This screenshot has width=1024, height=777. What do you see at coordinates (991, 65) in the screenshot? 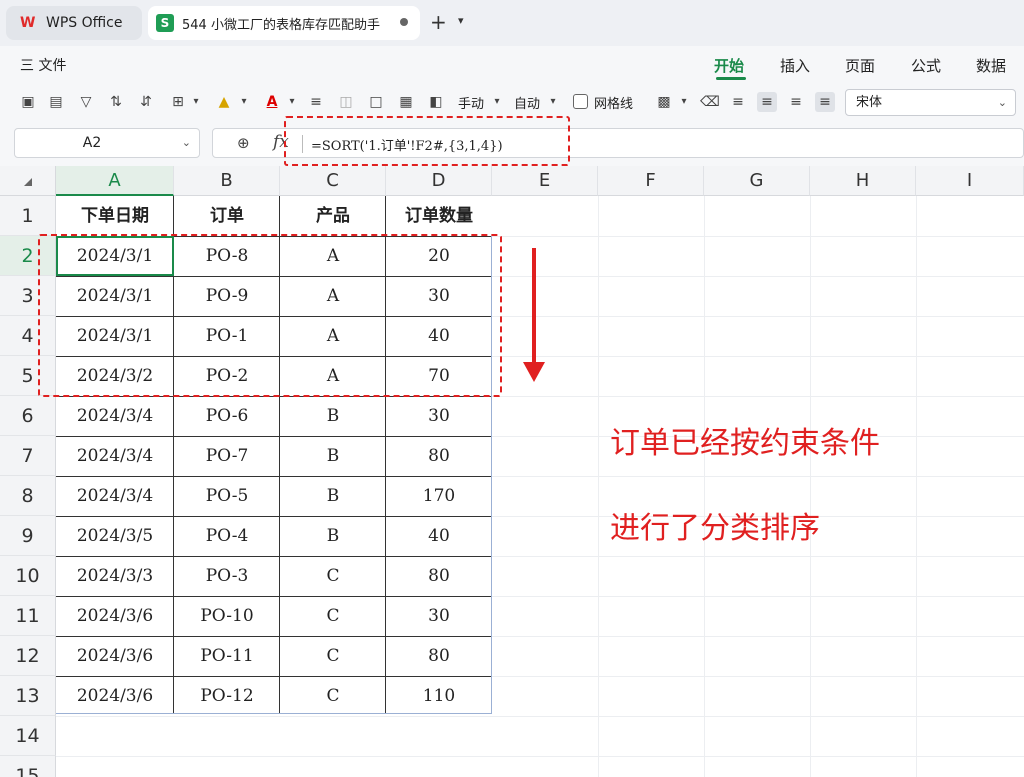
I see `tab-data: 数据` at bounding box center [991, 65].